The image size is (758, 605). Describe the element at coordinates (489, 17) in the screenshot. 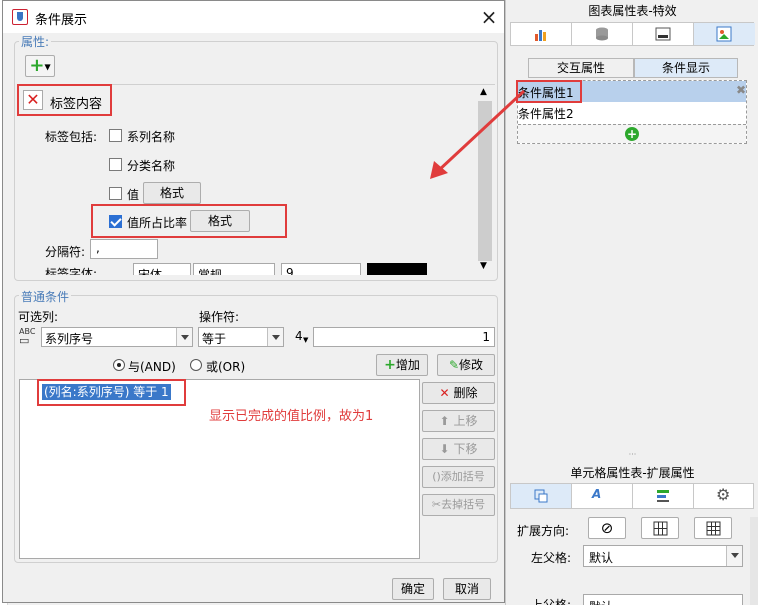

I see `close-icon: ×` at that location.